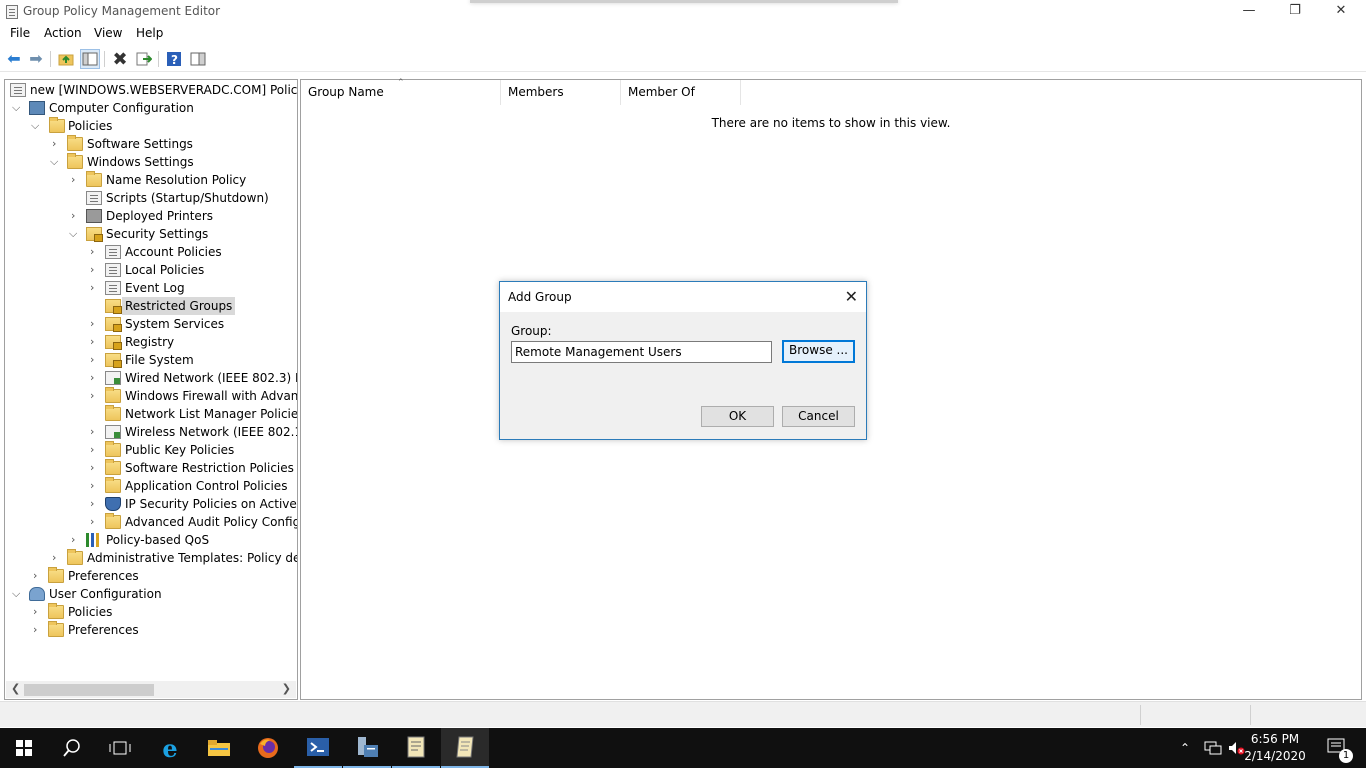  Describe the element at coordinates (416, 748) in the screenshot. I see `group-policy-icon` at that location.